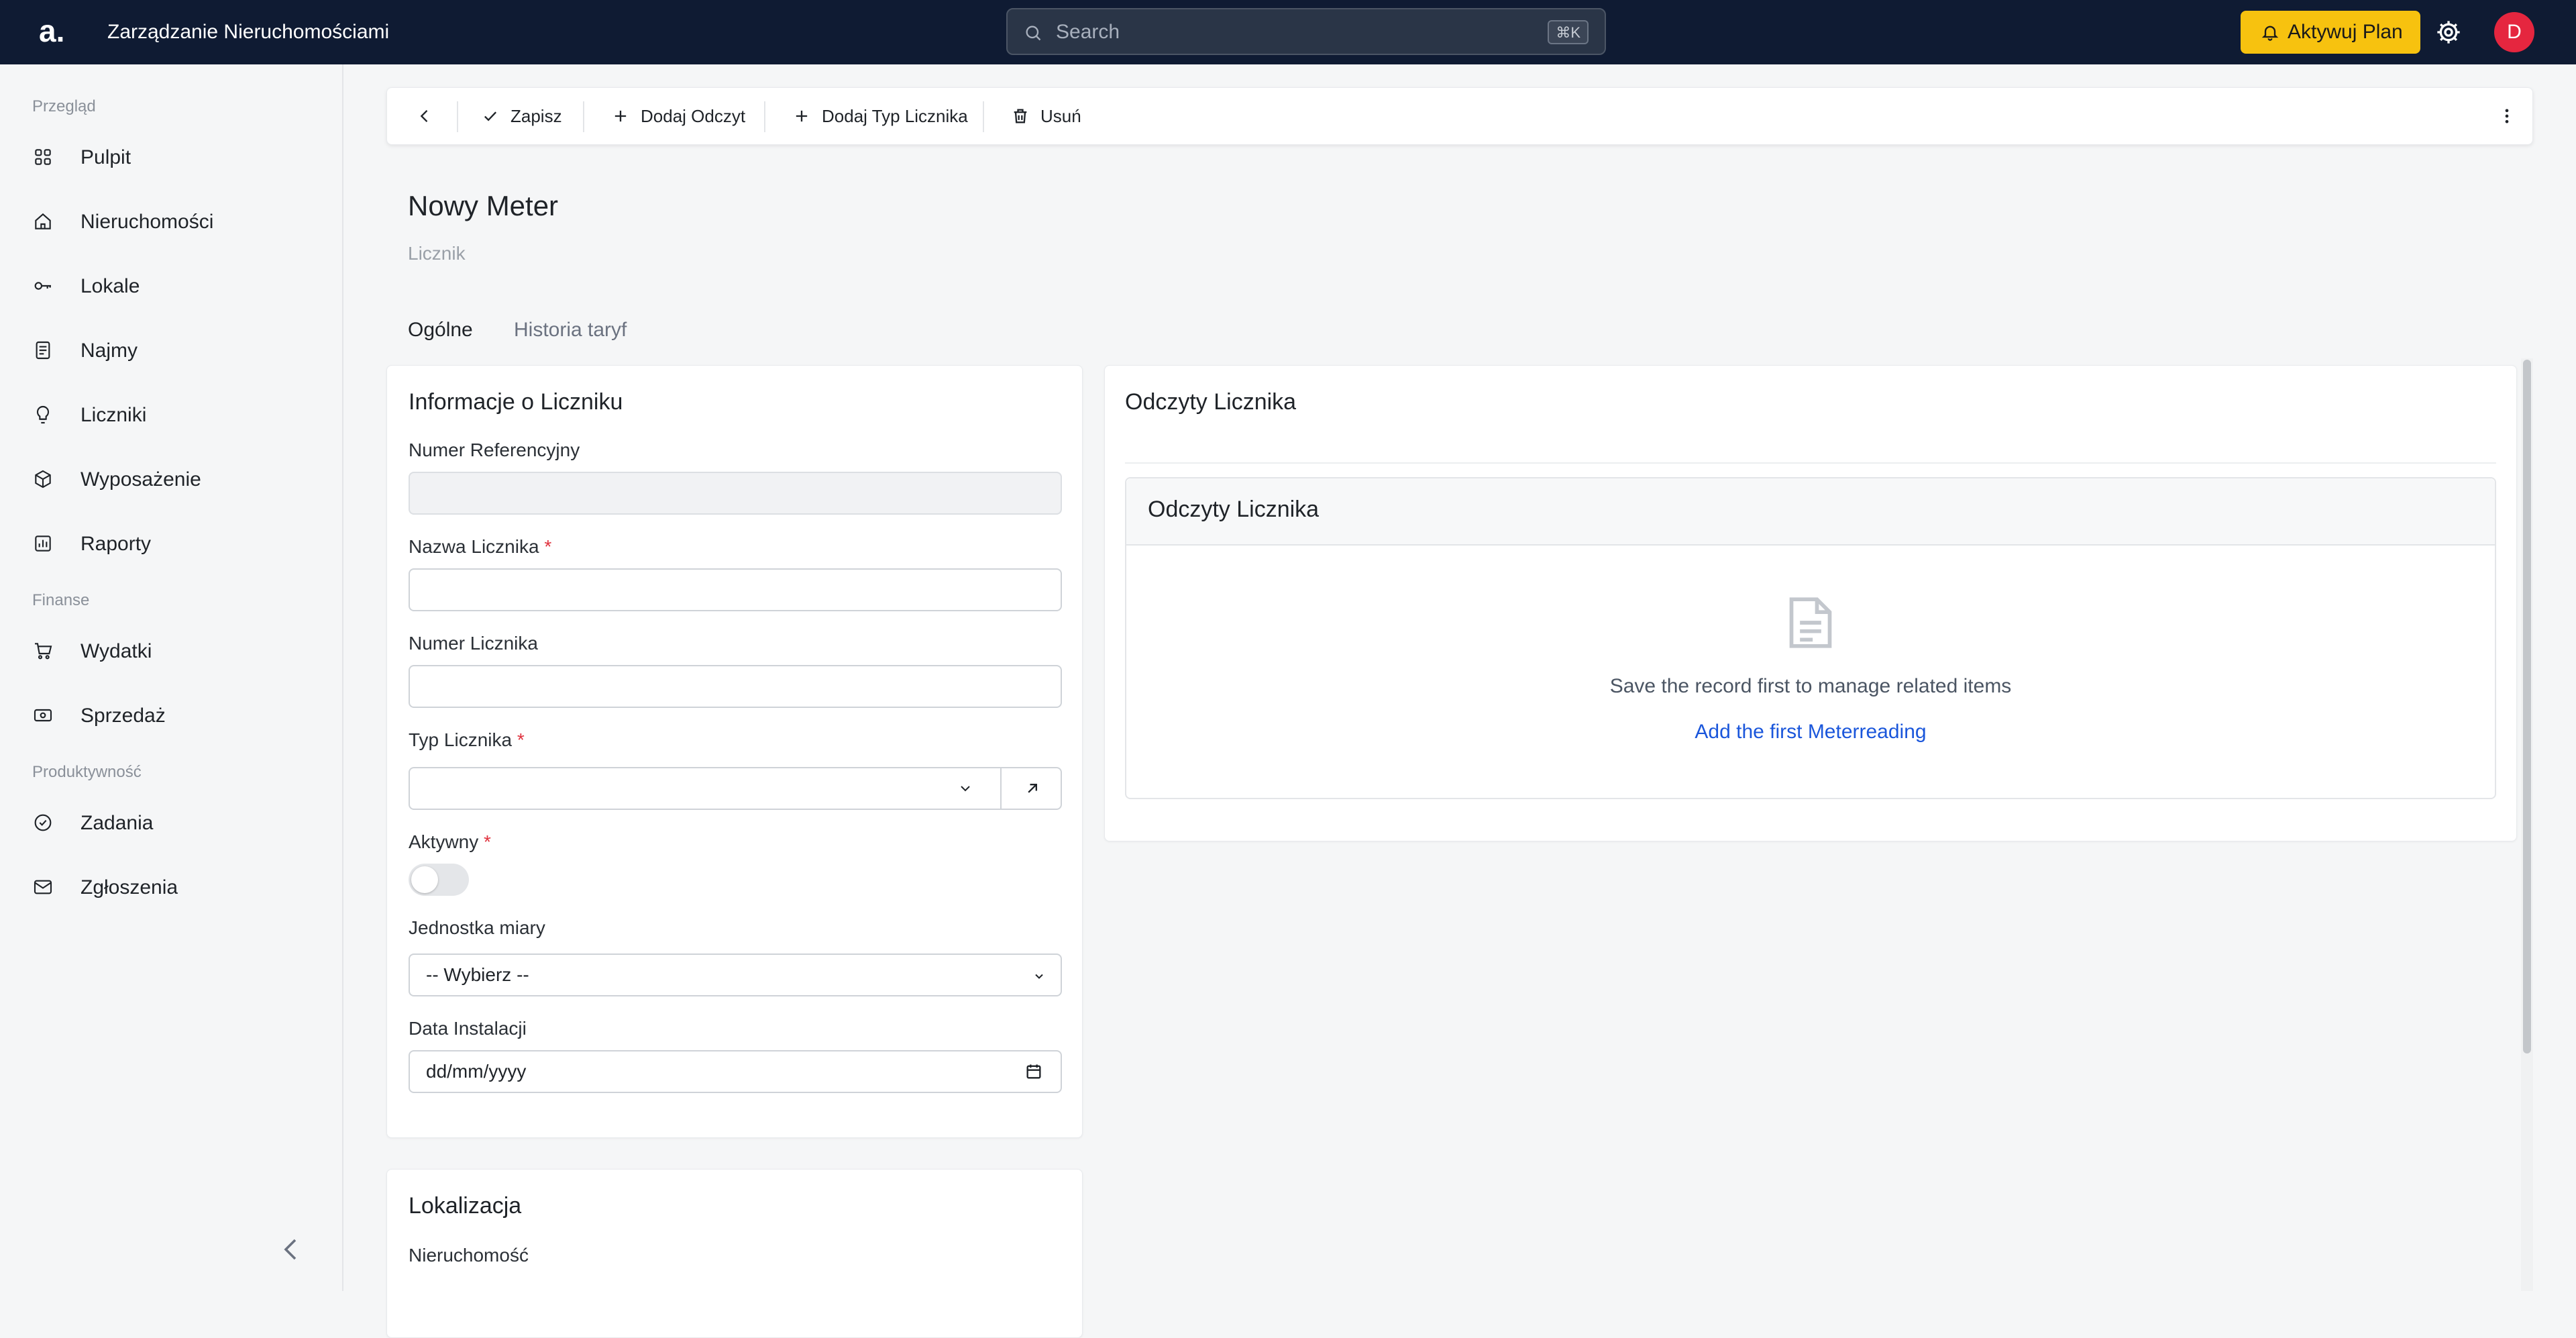 The width and height of the screenshot is (2576, 1338). I want to click on search-box: Search ⌘K, so click(1306, 31).